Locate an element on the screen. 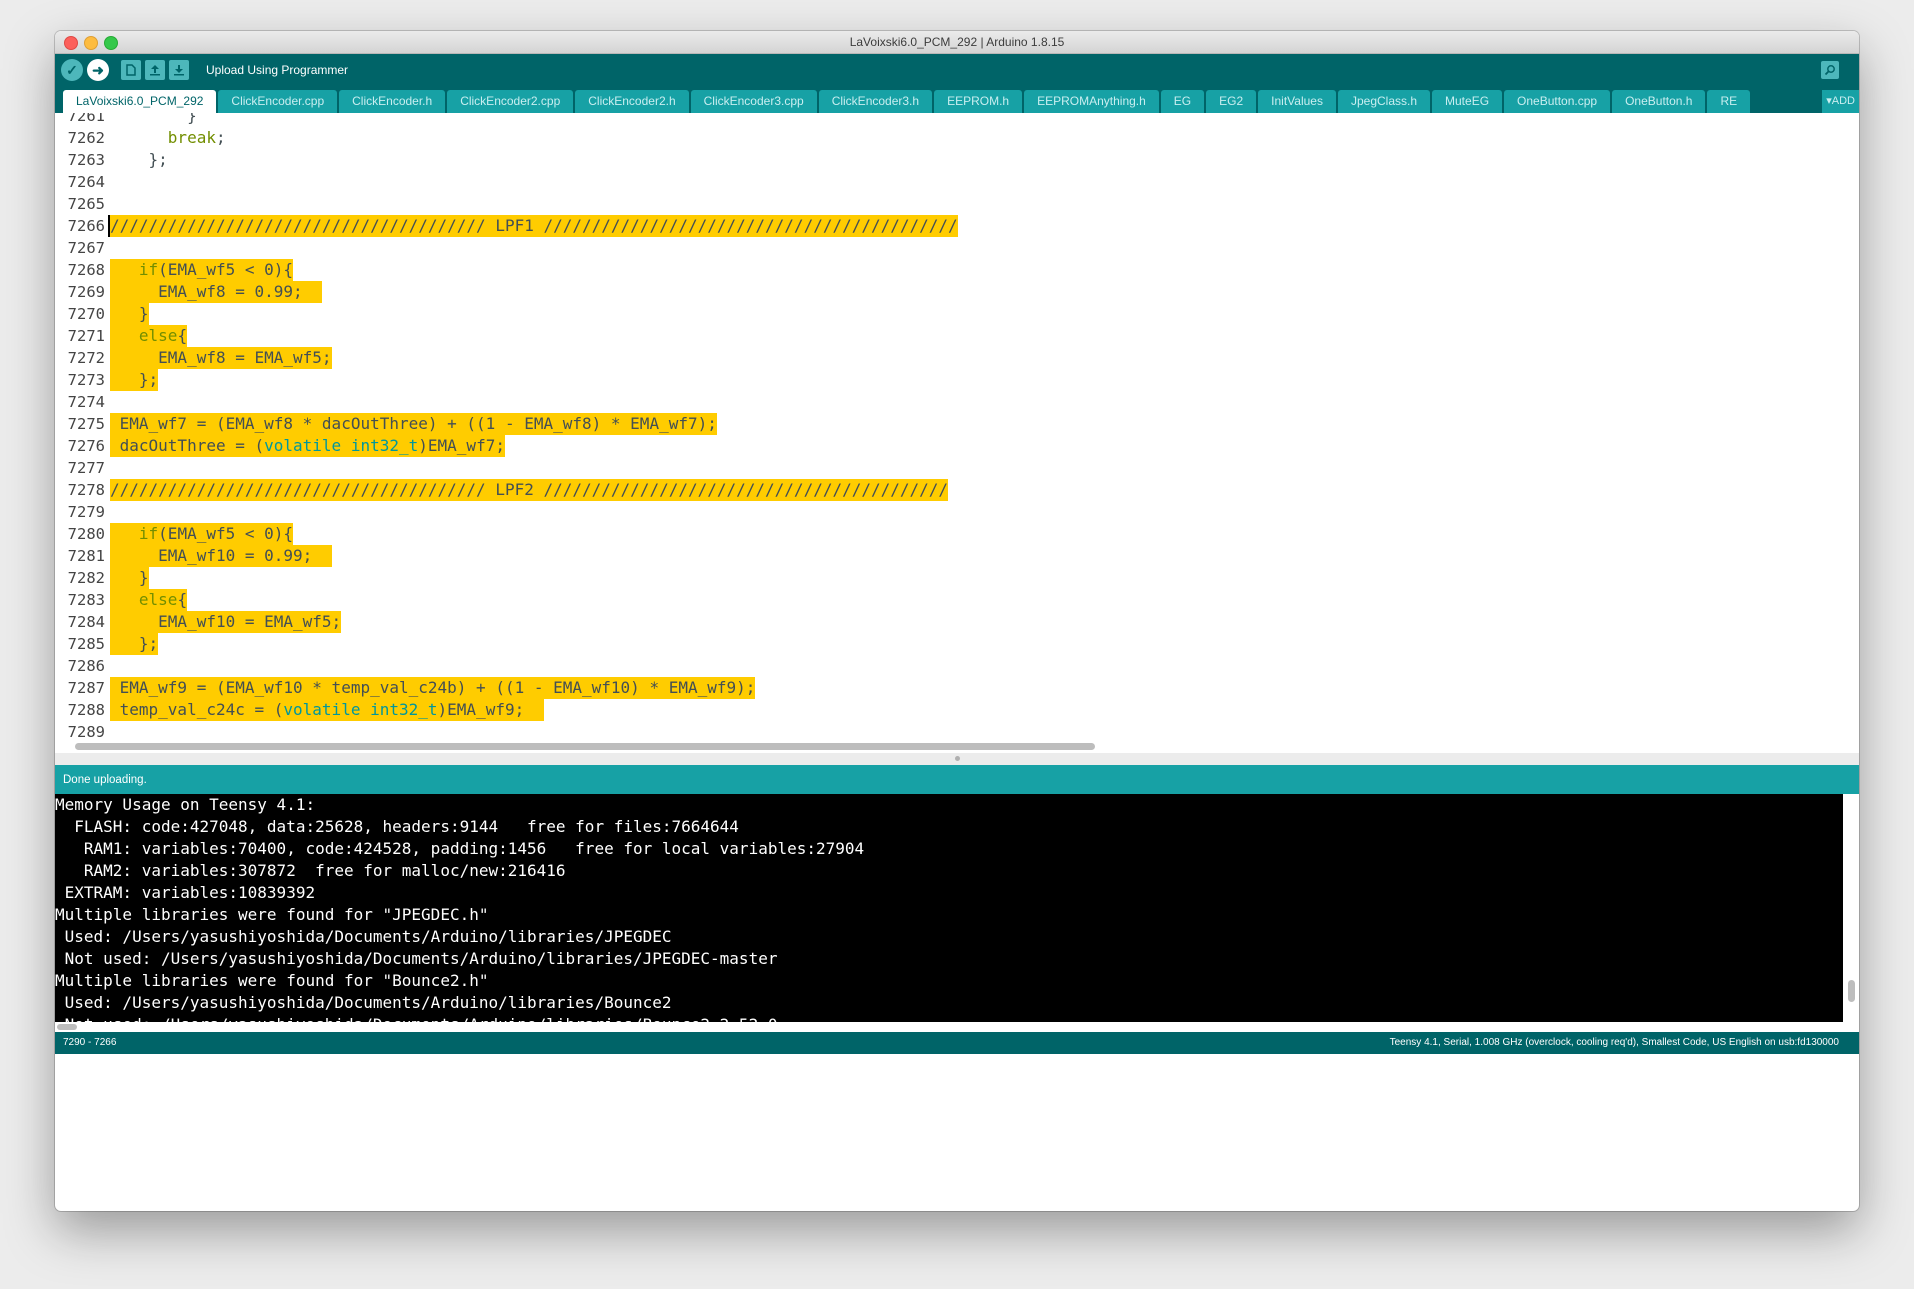 Image resolution: width=1914 pixels, height=1289 pixels. line-code: }; is located at coordinates (134, 644).